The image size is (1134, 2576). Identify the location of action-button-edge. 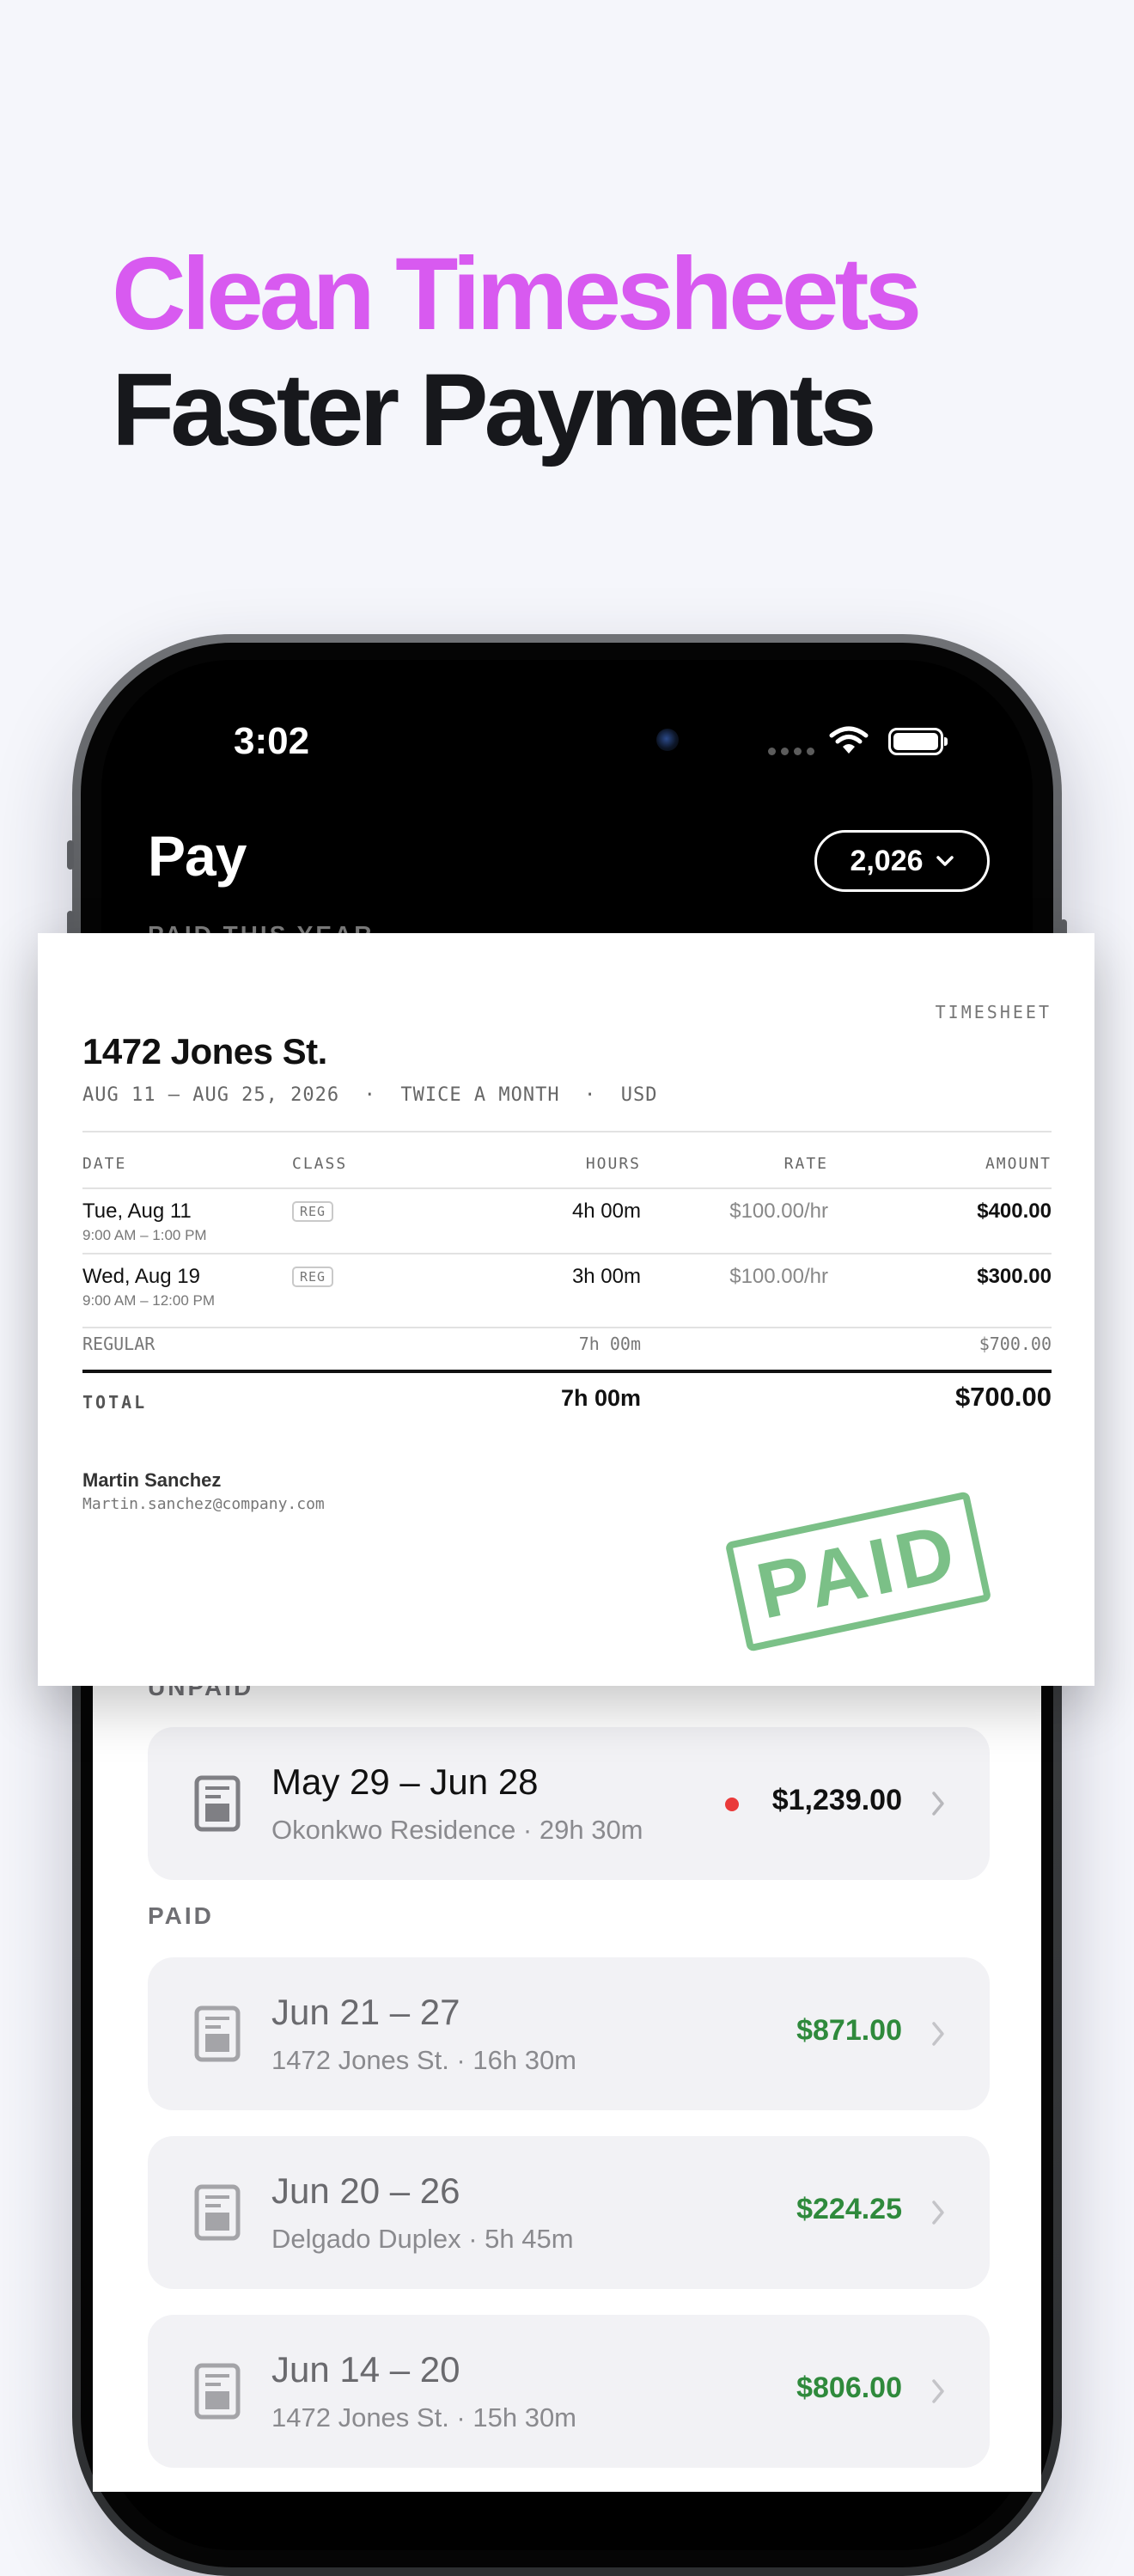
(70, 855).